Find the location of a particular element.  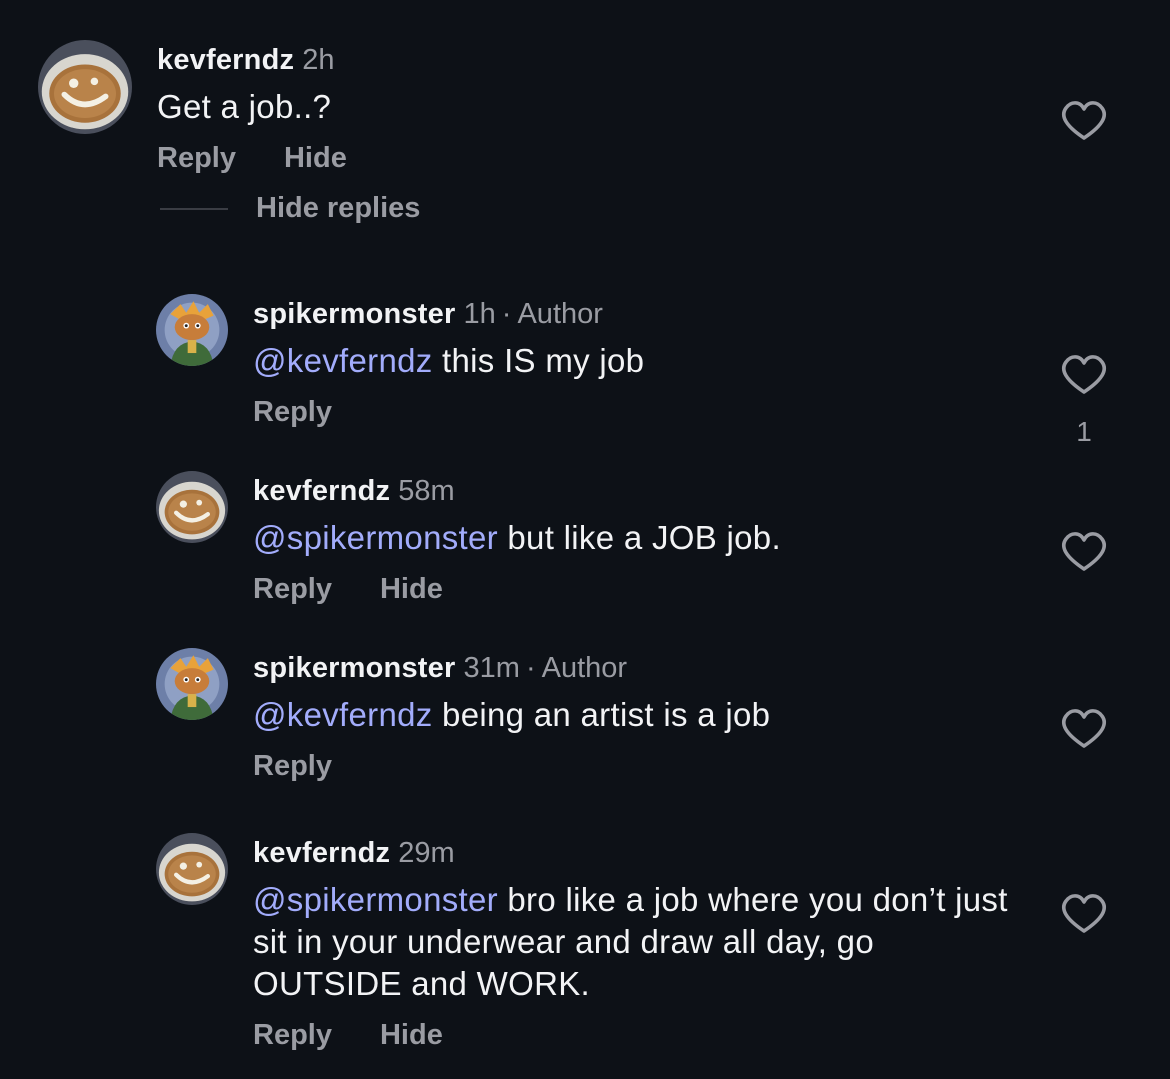

like-count: 1 is located at coordinates (1084, 431).